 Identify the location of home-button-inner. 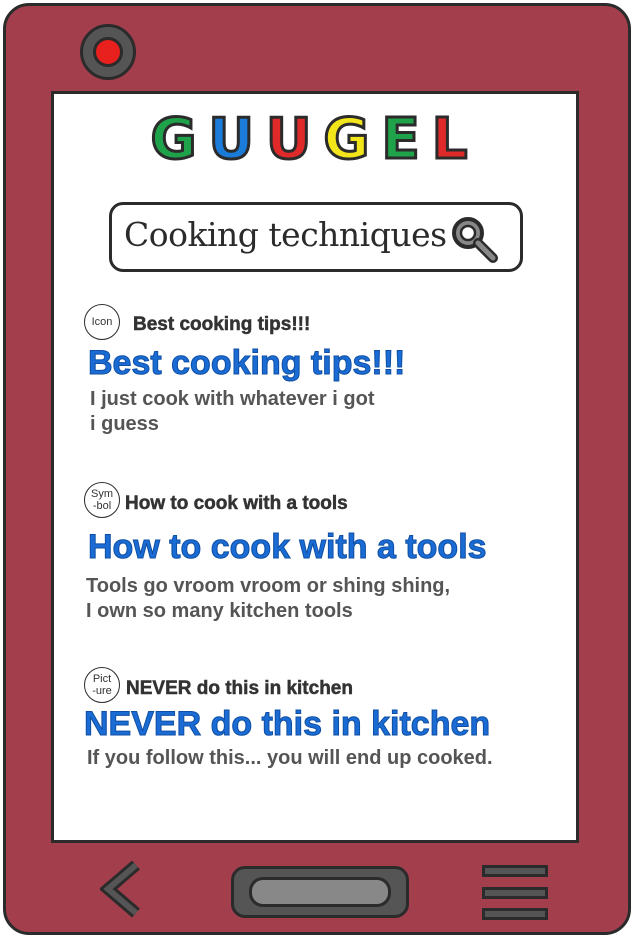
(320, 892).